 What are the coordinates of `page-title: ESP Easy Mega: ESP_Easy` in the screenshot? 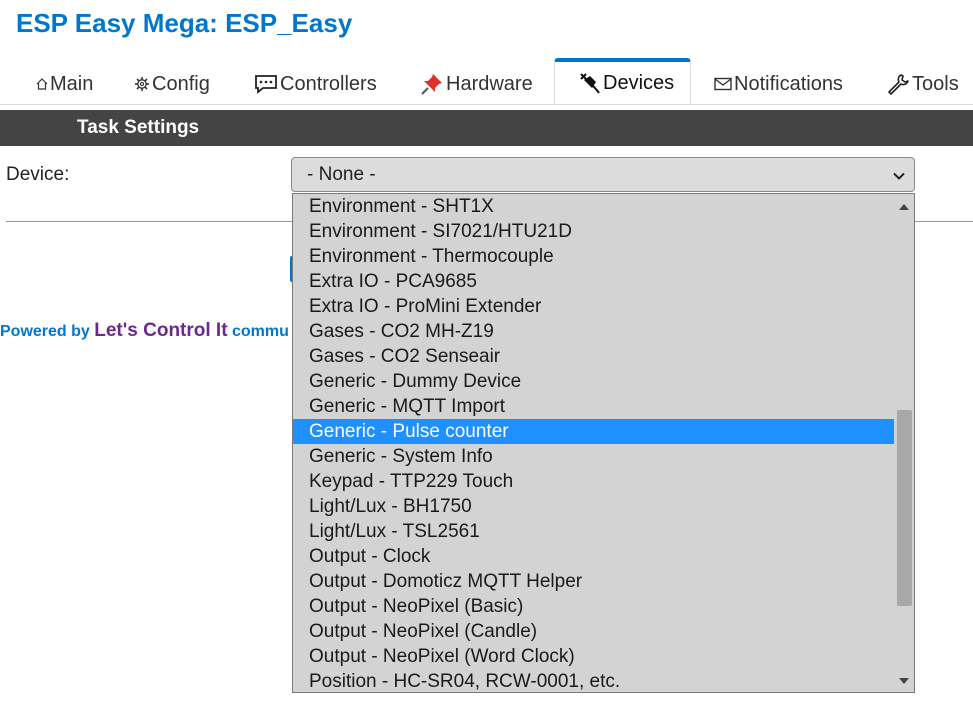 It's located at (184, 23).